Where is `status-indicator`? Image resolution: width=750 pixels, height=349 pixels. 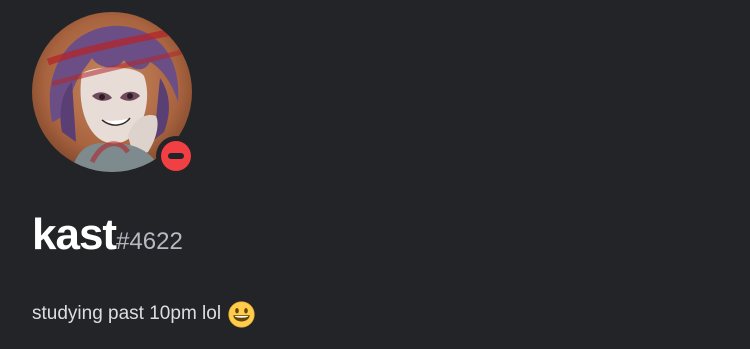
status-indicator is located at coordinates (176, 156).